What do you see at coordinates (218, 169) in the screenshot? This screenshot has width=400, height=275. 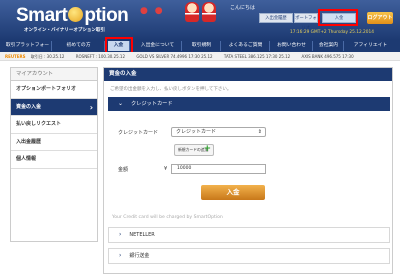 I see `amount-input: 10000` at bounding box center [218, 169].